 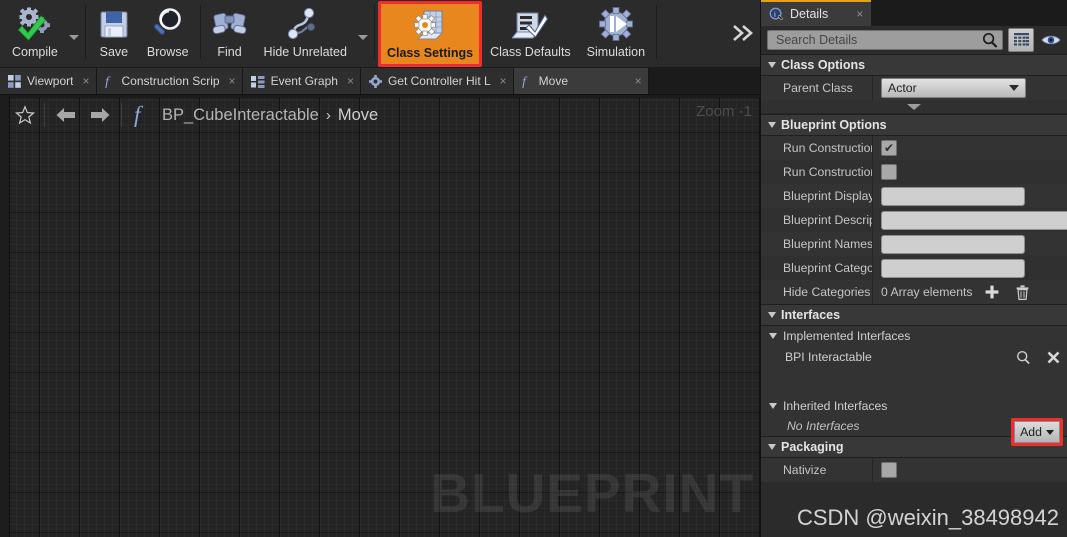 I want to click on implemented-interface-name: BPI Interactable, so click(x=828, y=357).